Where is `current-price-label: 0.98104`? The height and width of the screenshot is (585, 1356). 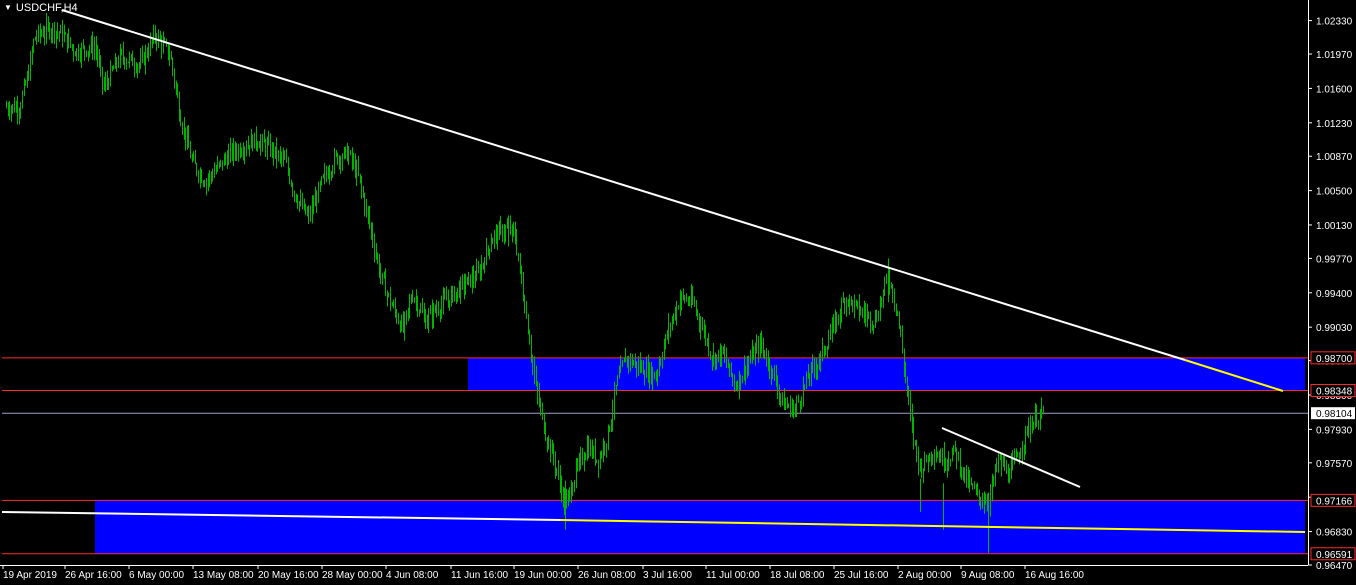 current-price-label: 0.98104 is located at coordinates (1334, 414).